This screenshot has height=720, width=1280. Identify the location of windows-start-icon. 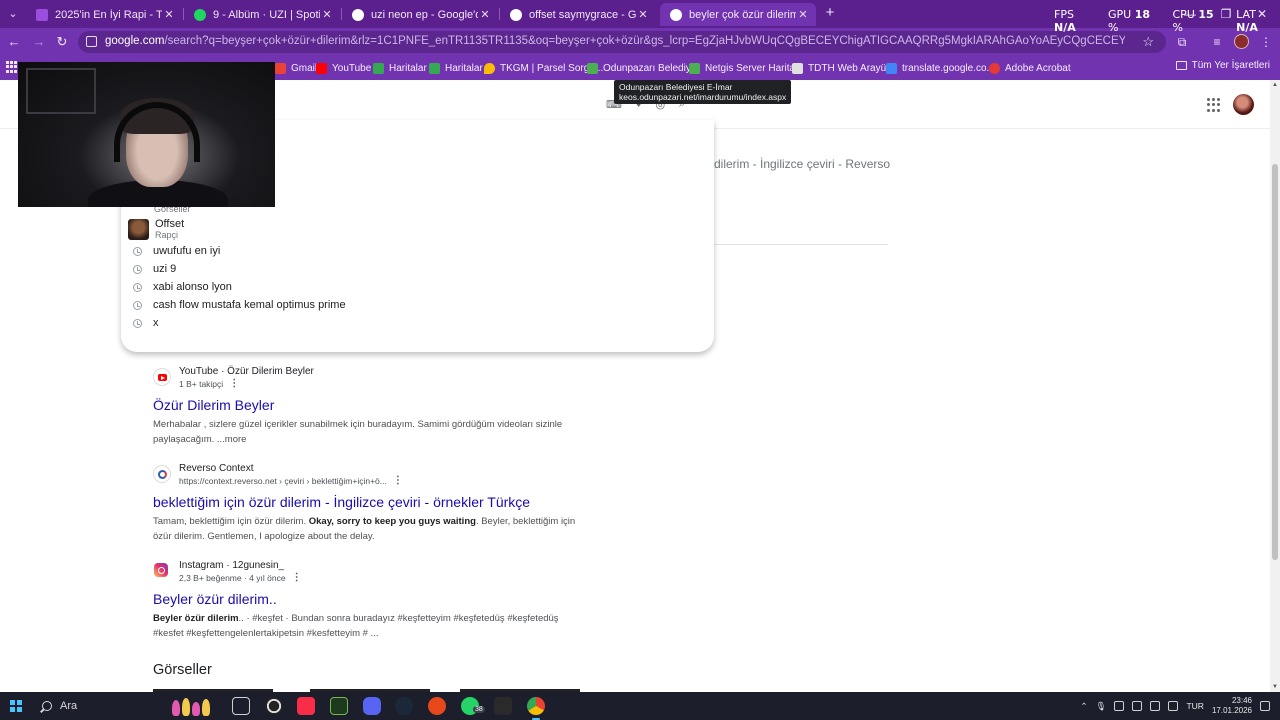
(16, 706).